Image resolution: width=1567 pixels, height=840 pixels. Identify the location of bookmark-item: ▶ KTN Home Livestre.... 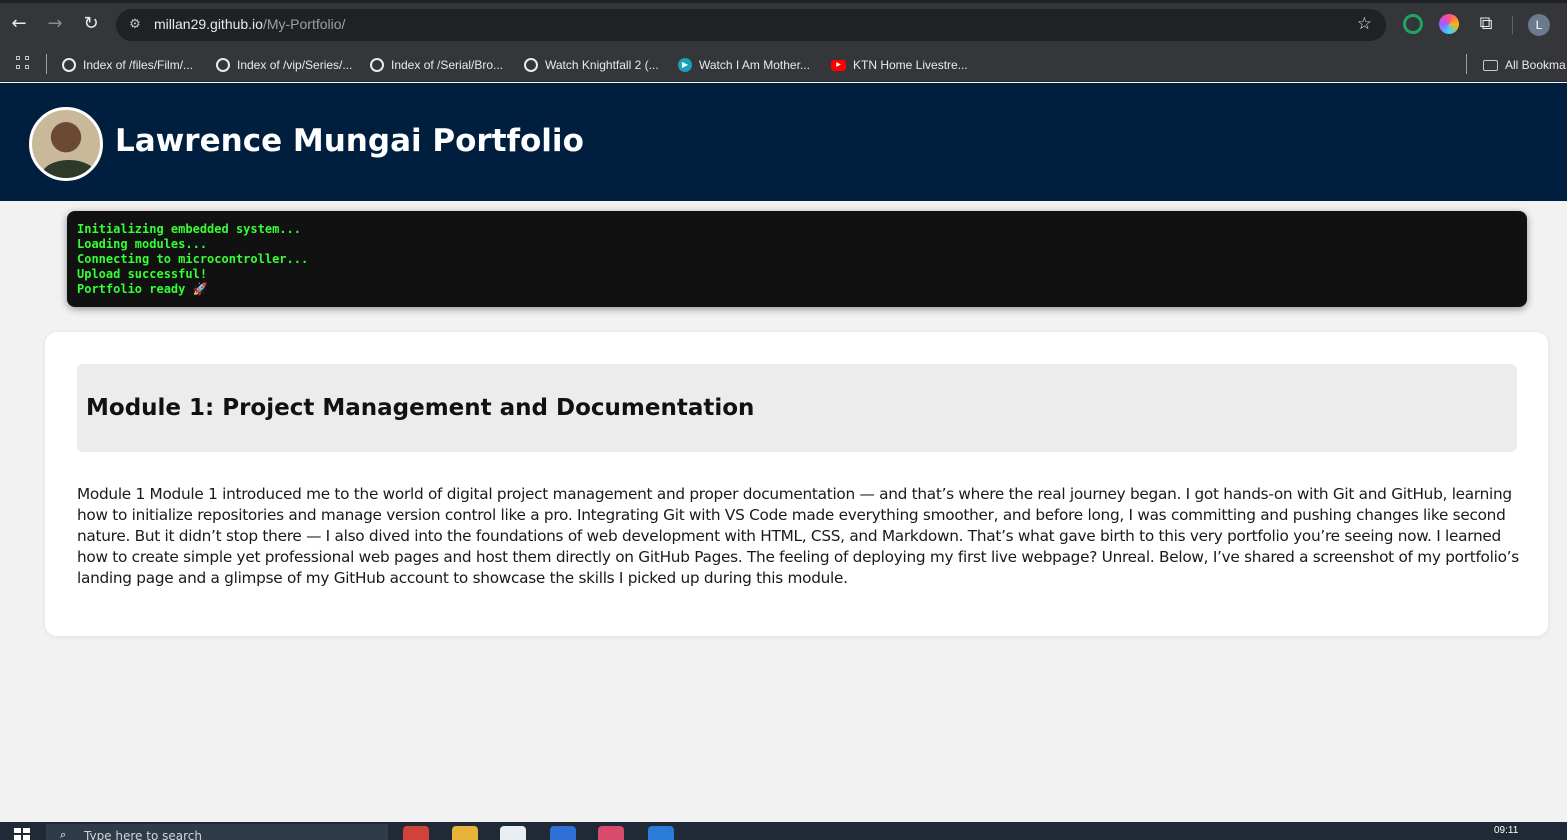
(899, 65).